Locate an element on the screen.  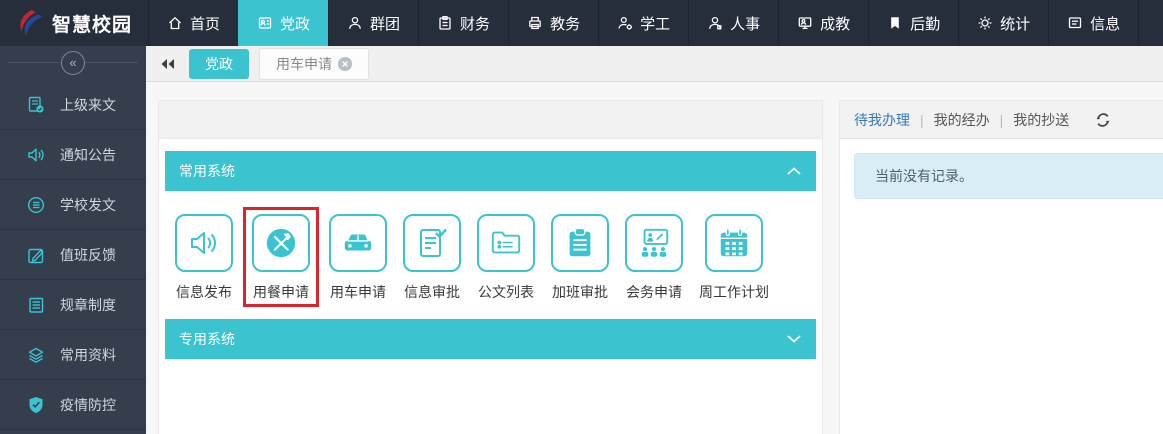
sidebar: « 上级来文 通知公告 学校发文 值班反馈 规章制度 常用资料 疫情防控 is located at coordinates (73, 240).